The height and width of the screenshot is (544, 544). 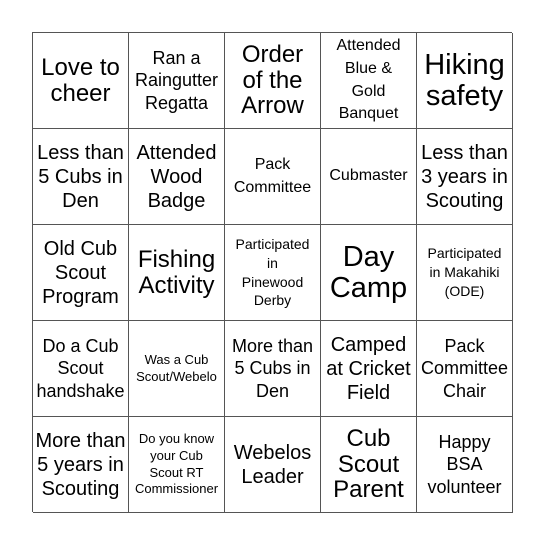 What do you see at coordinates (177, 177) in the screenshot?
I see `bingo-cell: Attended Wood Badge` at bounding box center [177, 177].